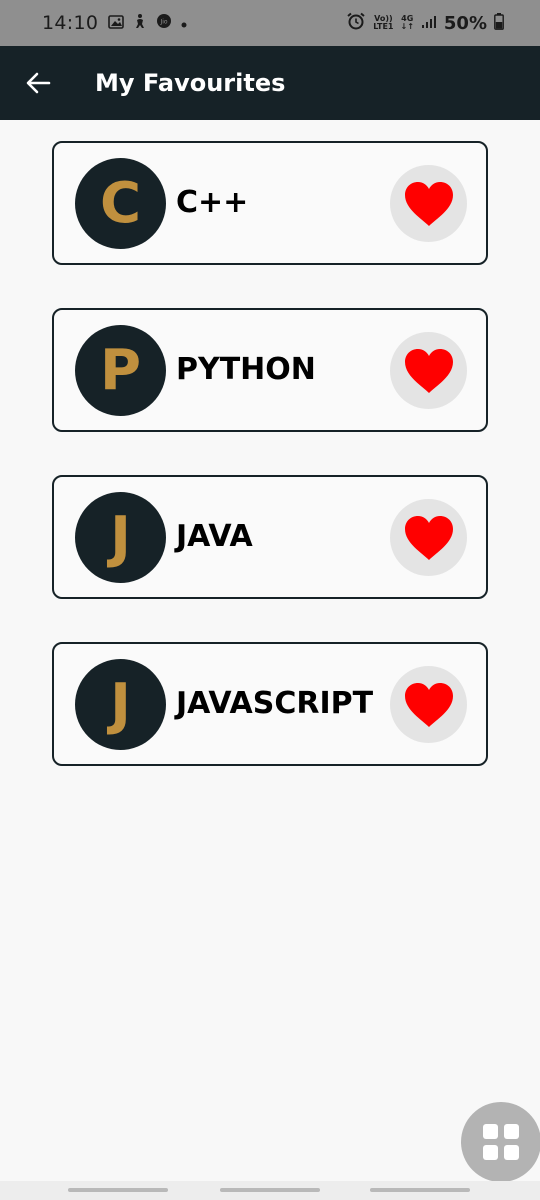 The width and height of the screenshot is (540, 1200). I want to click on avatar: C, so click(120, 203).